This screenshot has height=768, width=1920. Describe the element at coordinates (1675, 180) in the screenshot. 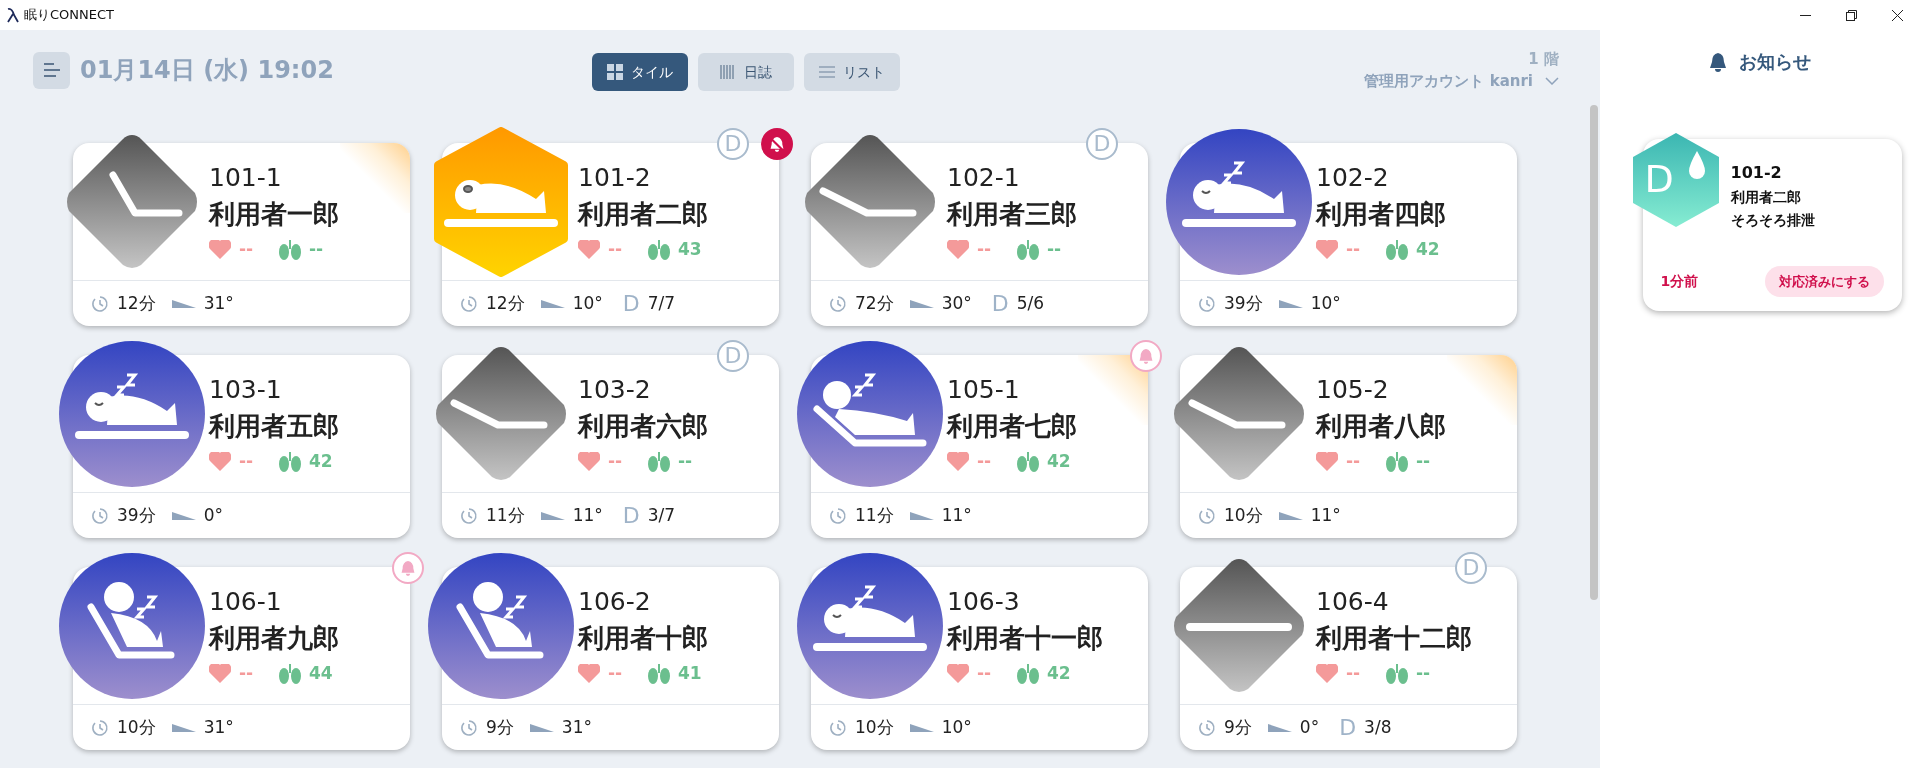

I see `excretion-alert-icon` at that location.